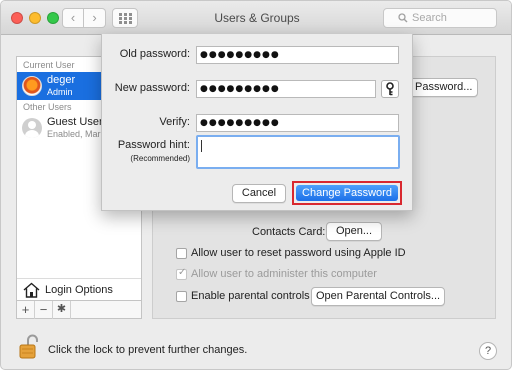  What do you see at coordinates (29, 347) in the screenshot?
I see `lock-icon` at bounding box center [29, 347].